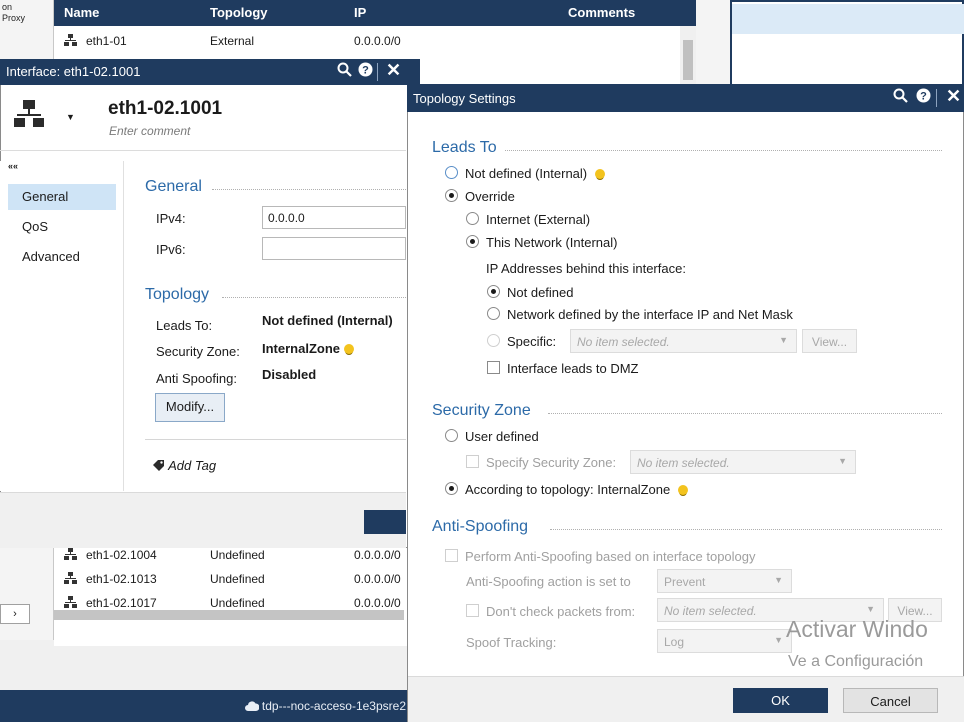 Image resolution: width=964 pixels, height=722 pixels. Describe the element at coordinates (464, 98) in the screenshot. I see `dialog-title: Topology Settings` at that location.